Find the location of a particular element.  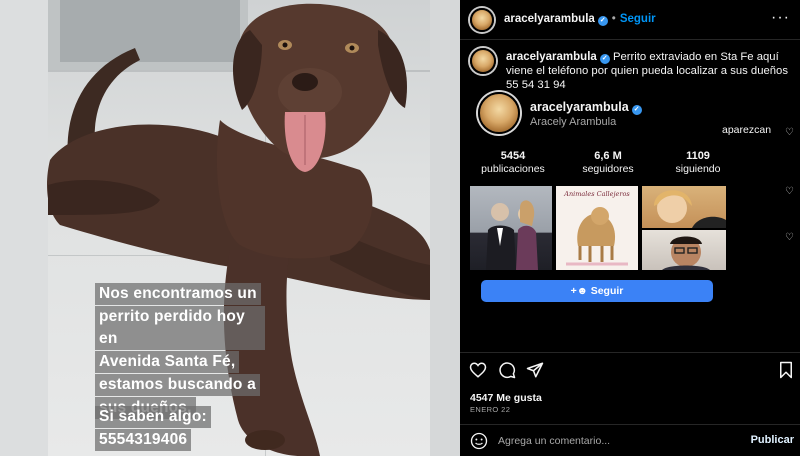

follow-button-label: Seguir is located at coordinates (607, 291).